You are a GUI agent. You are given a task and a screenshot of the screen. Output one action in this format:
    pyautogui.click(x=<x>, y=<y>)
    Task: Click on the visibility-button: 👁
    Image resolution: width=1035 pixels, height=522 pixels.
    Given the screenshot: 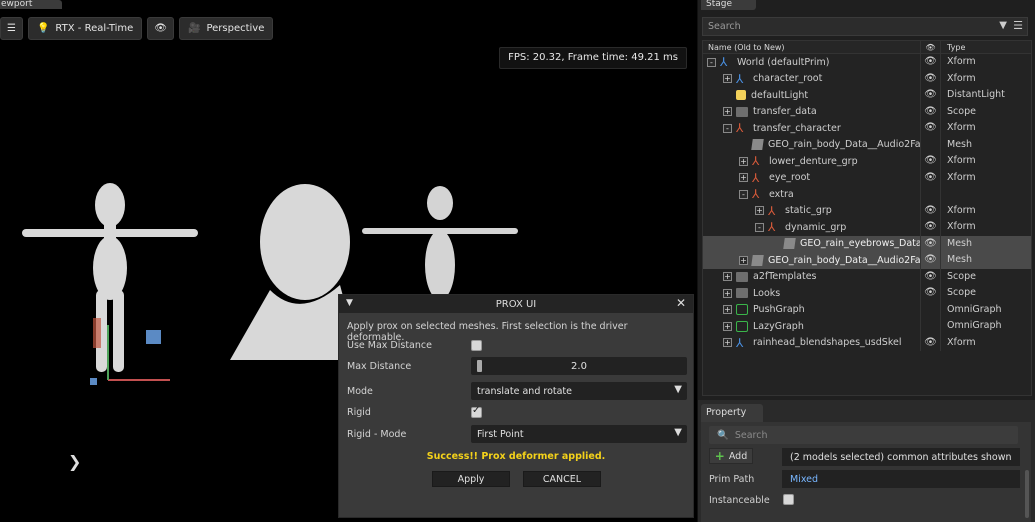 What is the action you would take?
    pyautogui.click(x=160, y=28)
    